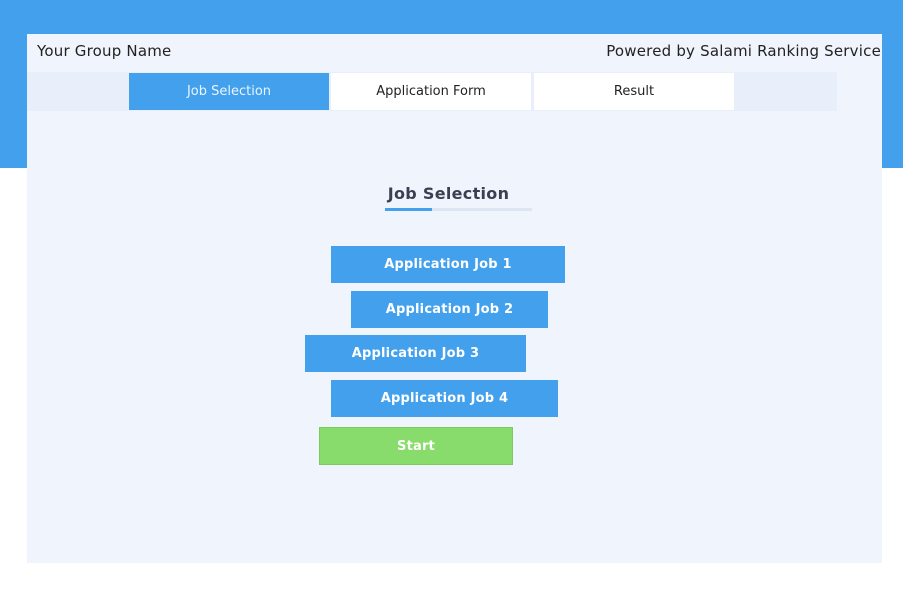 This screenshot has height=601, width=903. Describe the element at coordinates (449, 309) in the screenshot. I see `application-job-2-button: Application Job 2` at that location.